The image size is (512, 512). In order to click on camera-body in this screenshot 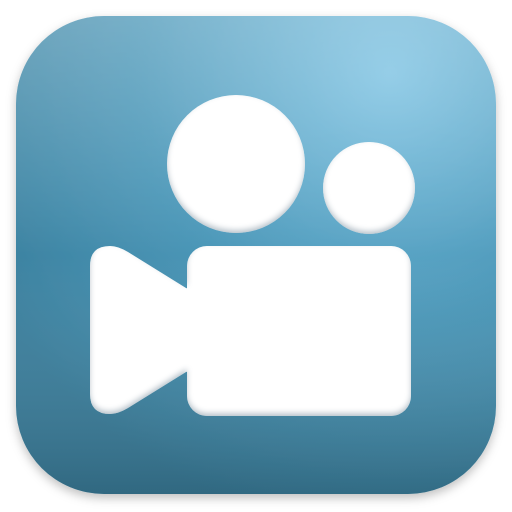, I will do `click(299, 331)`.